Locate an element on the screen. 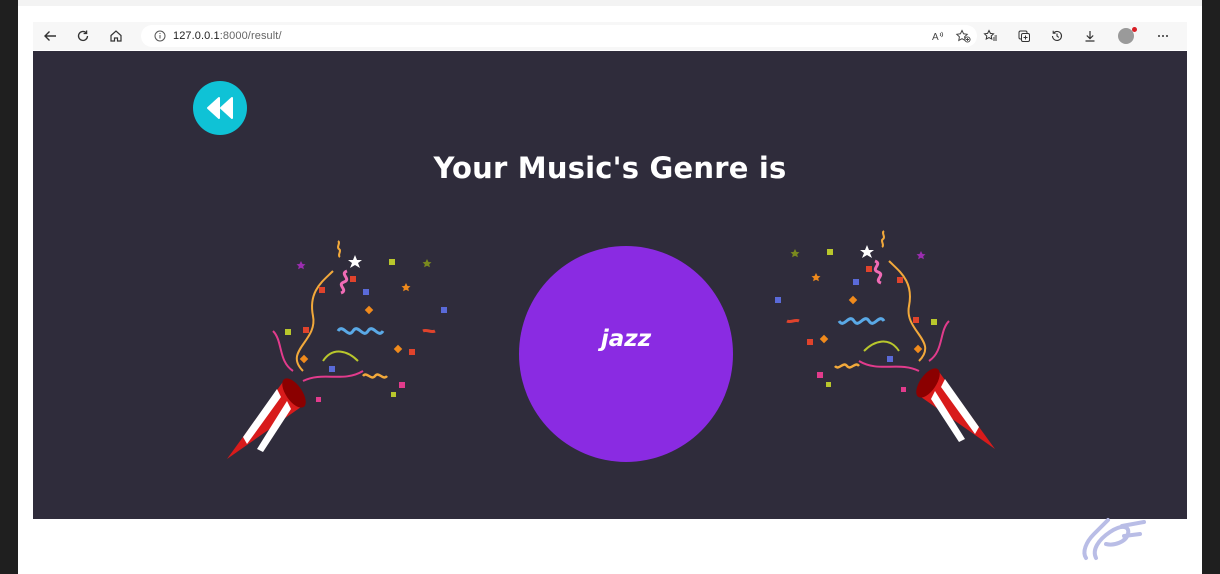 The image size is (1220, 574). read-aloud-icon: A is located at coordinates (938, 36).